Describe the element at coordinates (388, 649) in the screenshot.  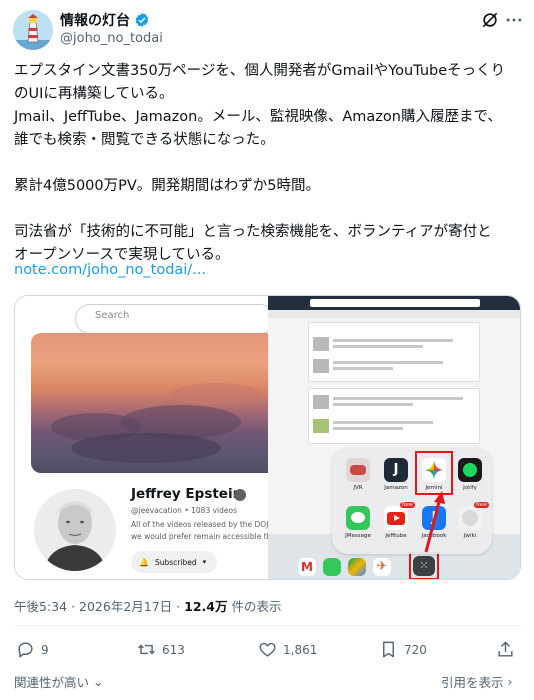
I see `bookmark-icon` at that location.